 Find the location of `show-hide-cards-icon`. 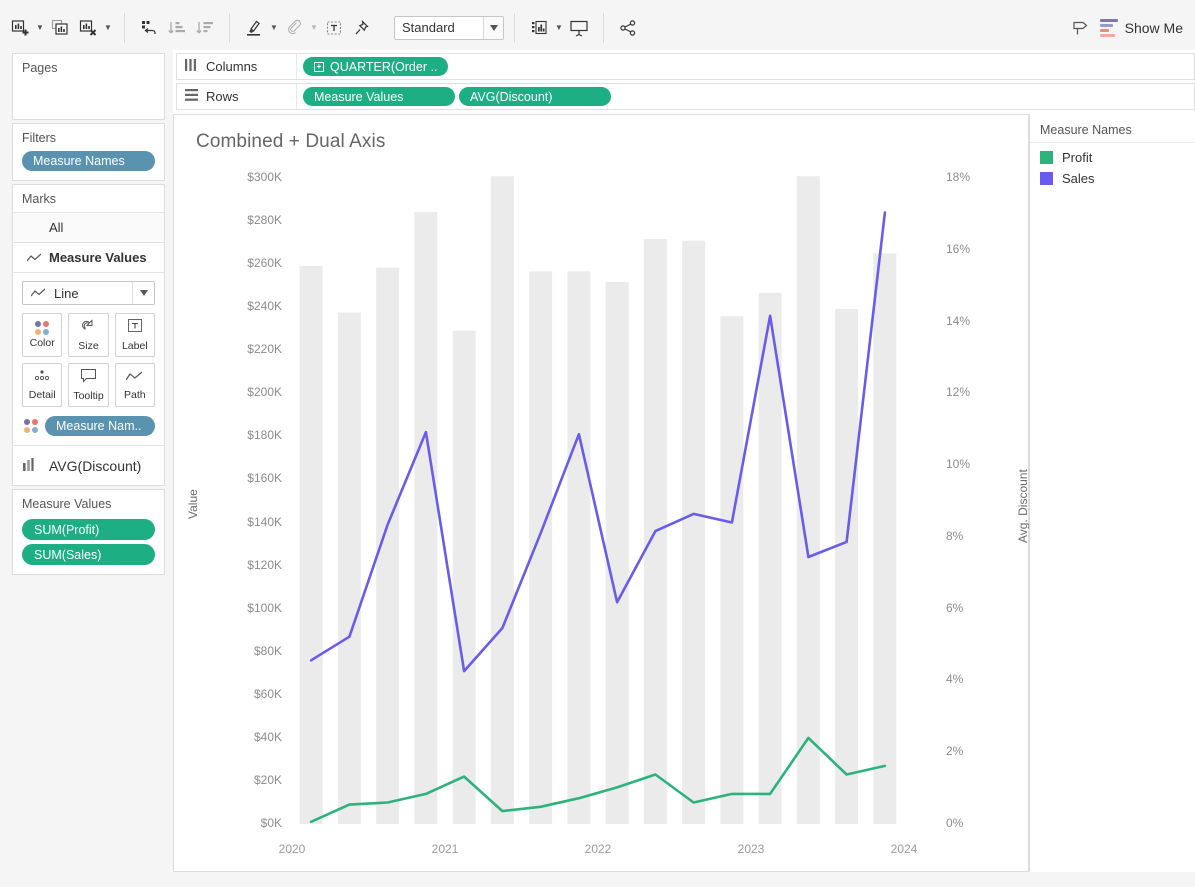

show-hide-cards-icon is located at coordinates (539, 28).